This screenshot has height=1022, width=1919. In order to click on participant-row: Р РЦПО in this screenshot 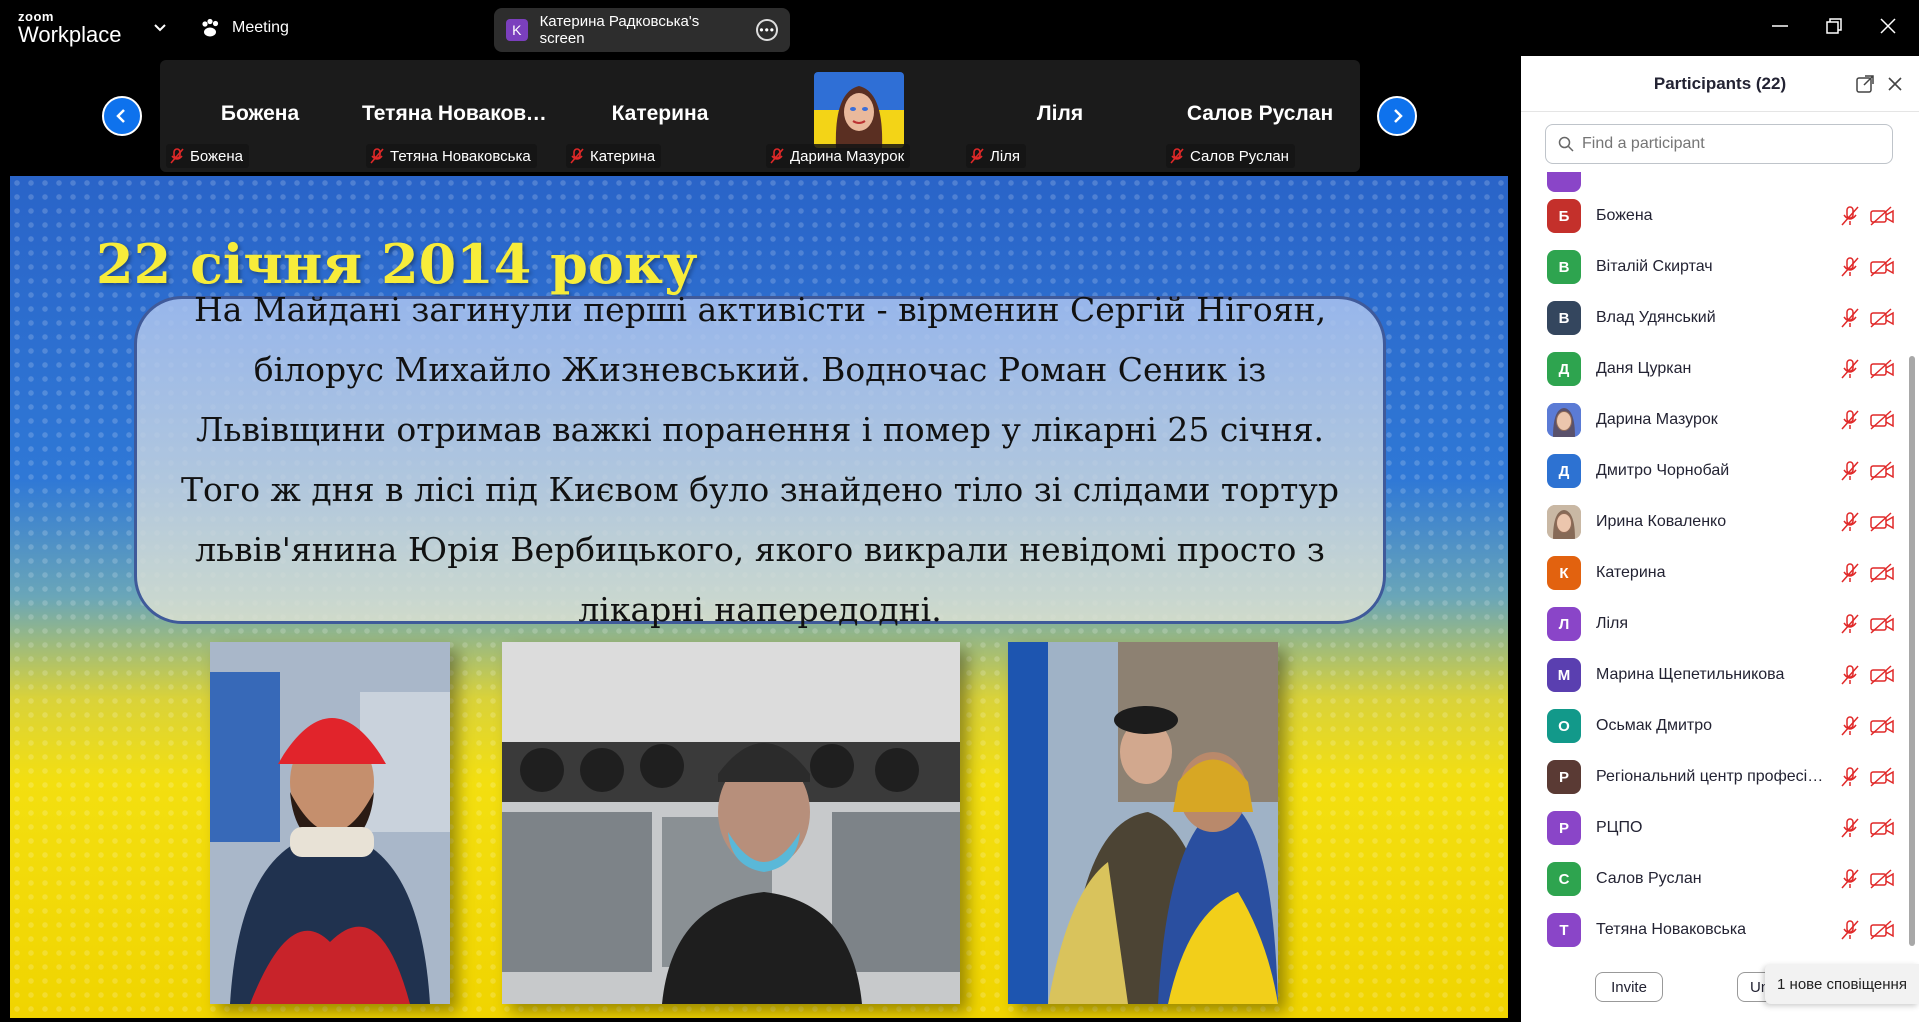, I will do `click(1716, 828)`.